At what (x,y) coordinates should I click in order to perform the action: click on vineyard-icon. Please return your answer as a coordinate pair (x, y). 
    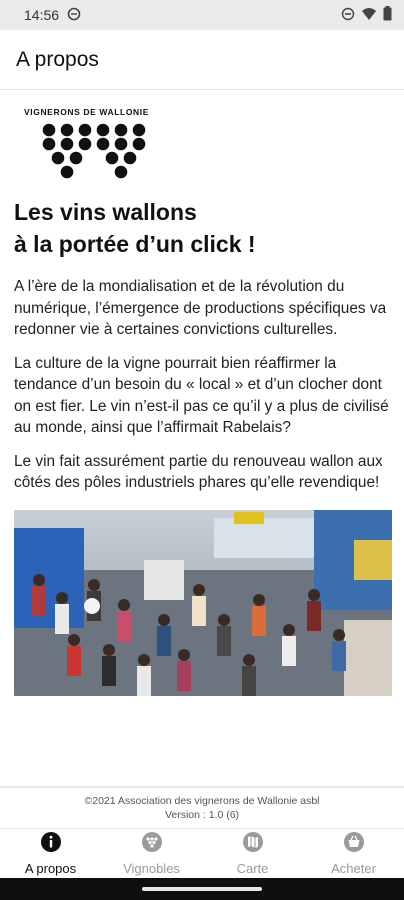
    Looking at the image, I should click on (152, 844).